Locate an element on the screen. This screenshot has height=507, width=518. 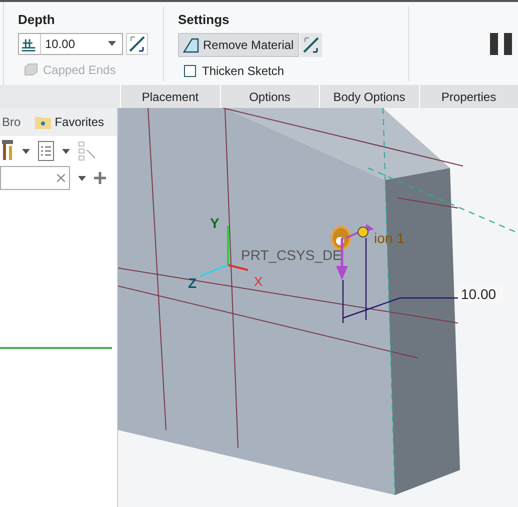
tab: Options is located at coordinates (269, 96).